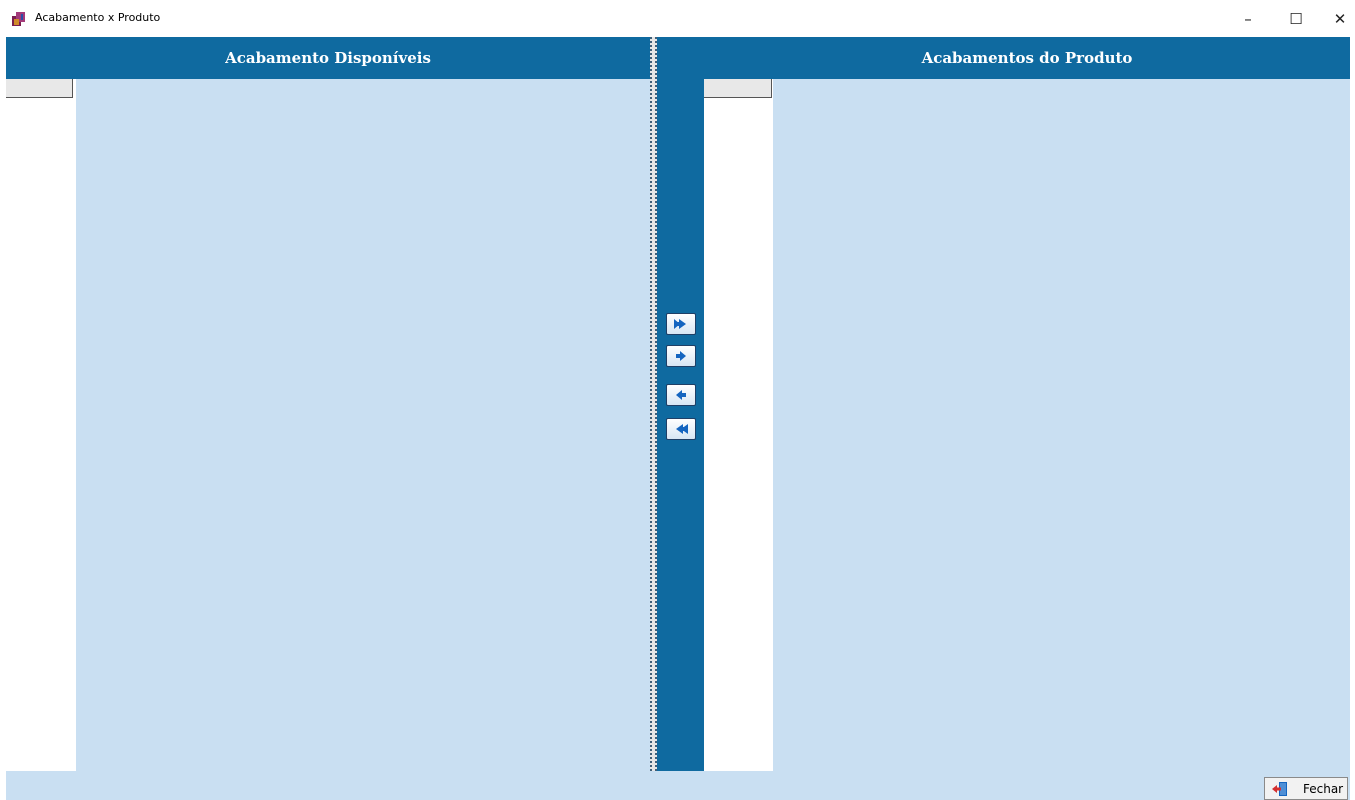 Image resolution: width=1355 pixels, height=800 pixels. I want to click on close-window-button: ✕, so click(1337, 19).